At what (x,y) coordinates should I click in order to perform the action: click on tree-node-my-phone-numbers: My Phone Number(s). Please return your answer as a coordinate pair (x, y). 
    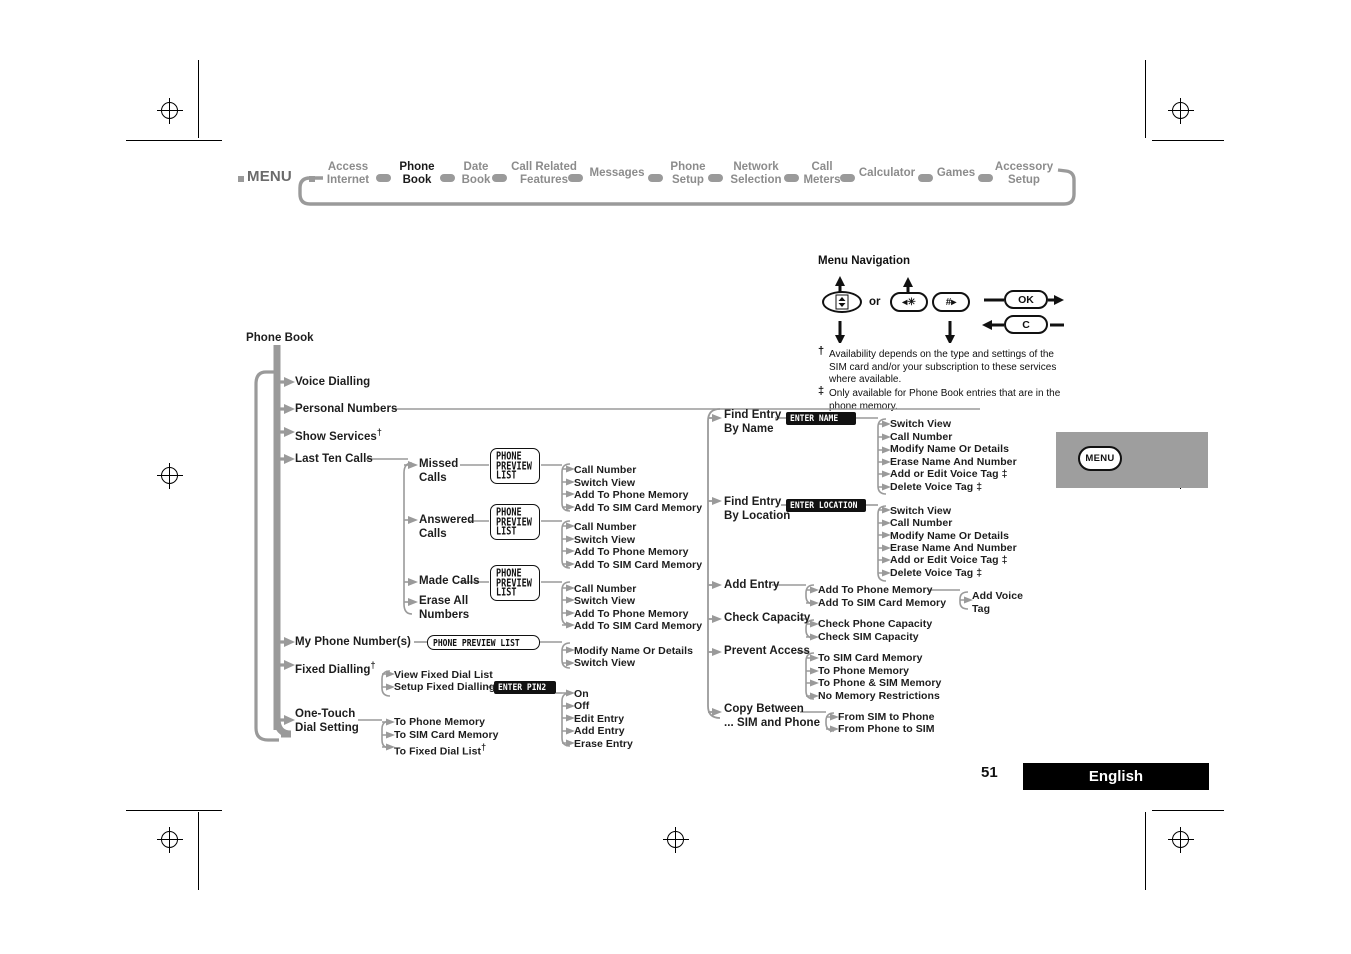
    Looking at the image, I should click on (353, 643).